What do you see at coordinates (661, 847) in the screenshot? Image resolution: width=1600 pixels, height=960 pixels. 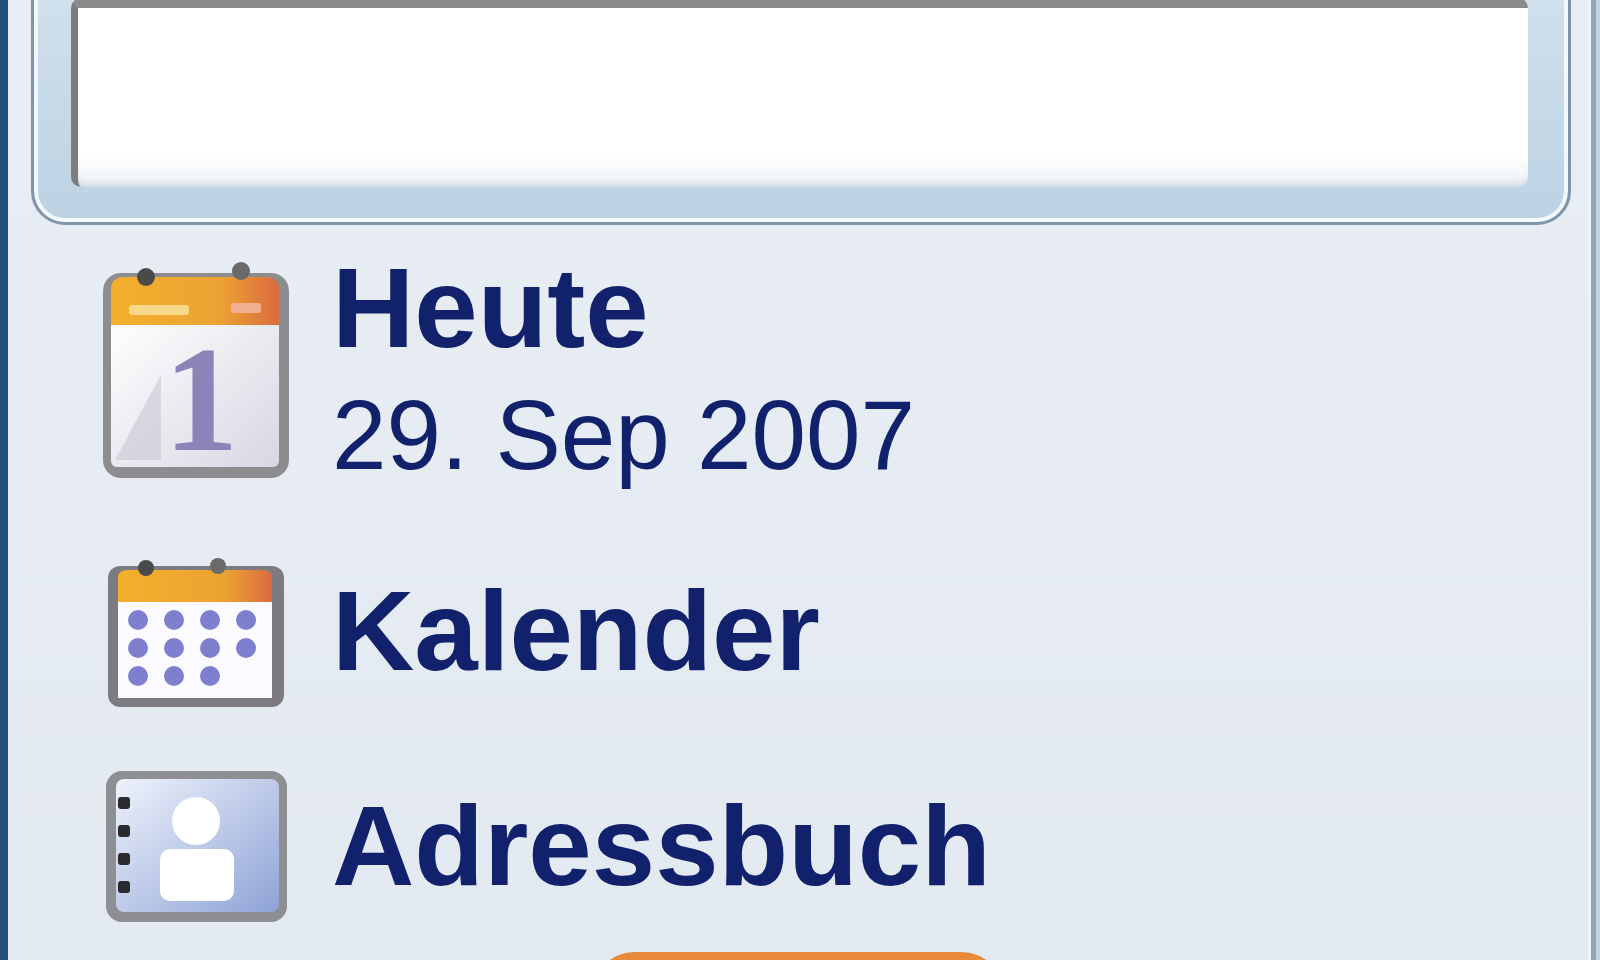 I see `menu-item-label: Adressbuch` at bounding box center [661, 847].